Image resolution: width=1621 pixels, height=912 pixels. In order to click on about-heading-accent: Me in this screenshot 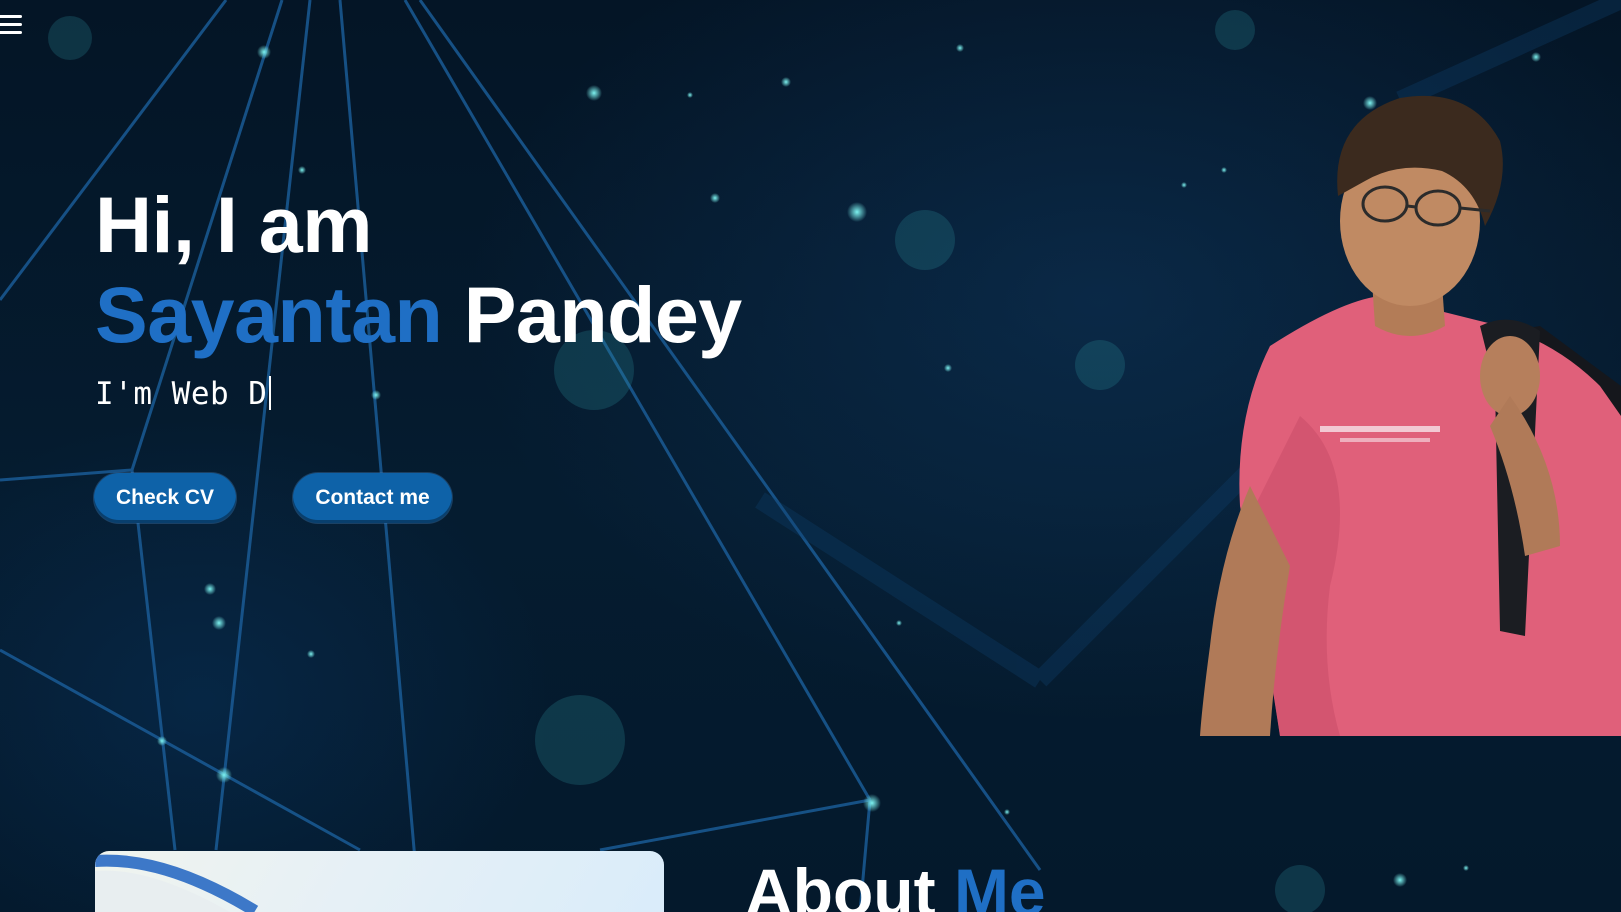, I will do `click(999, 883)`.